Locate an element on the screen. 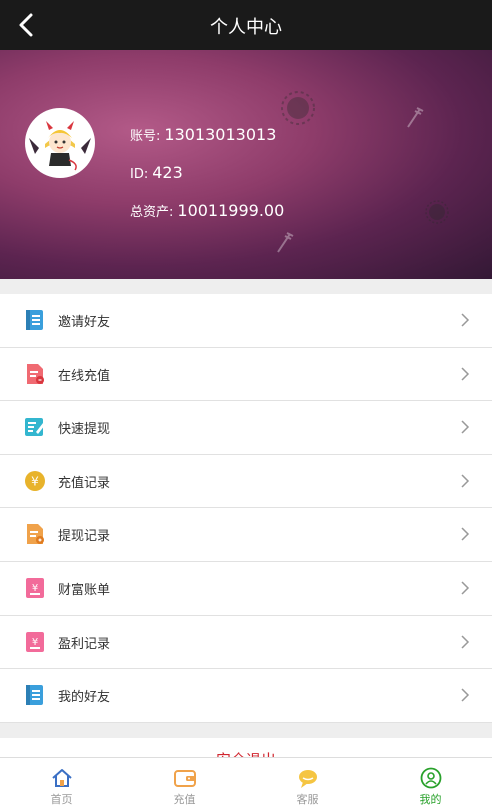 The height and width of the screenshot is (807, 492). tab-home: 首页 is located at coordinates (61, 782).